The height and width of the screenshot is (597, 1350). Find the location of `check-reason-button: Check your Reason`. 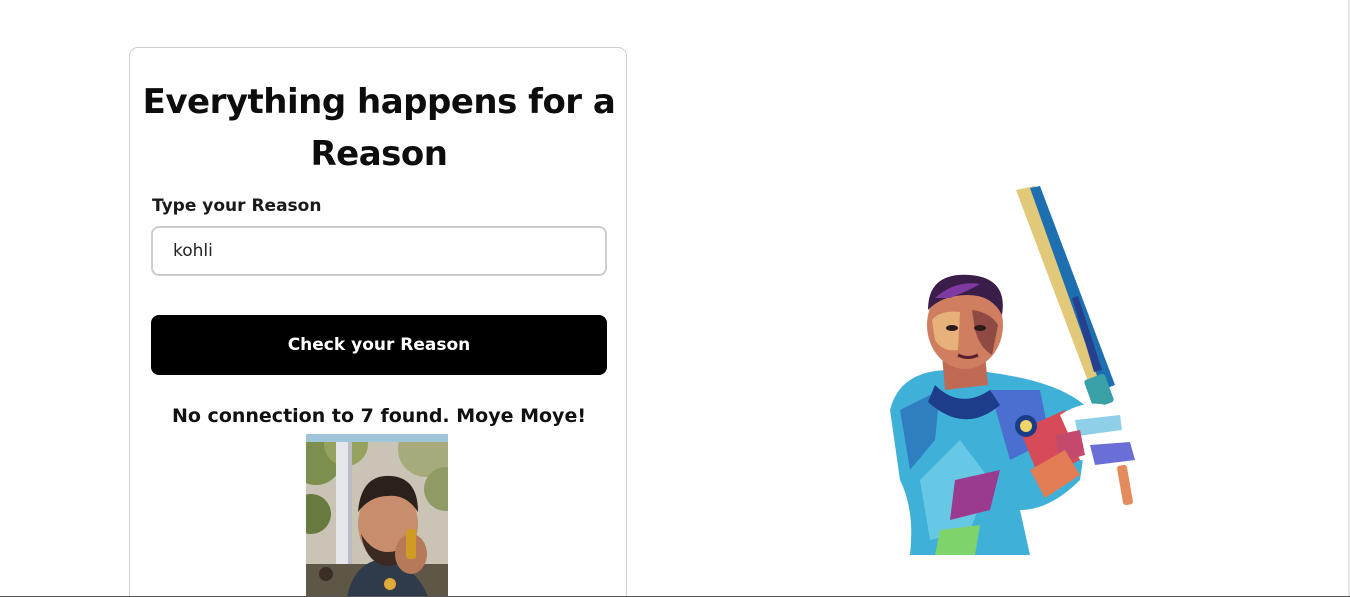

check-reason-button: Check your Reason is located at coordinates (379, 345).